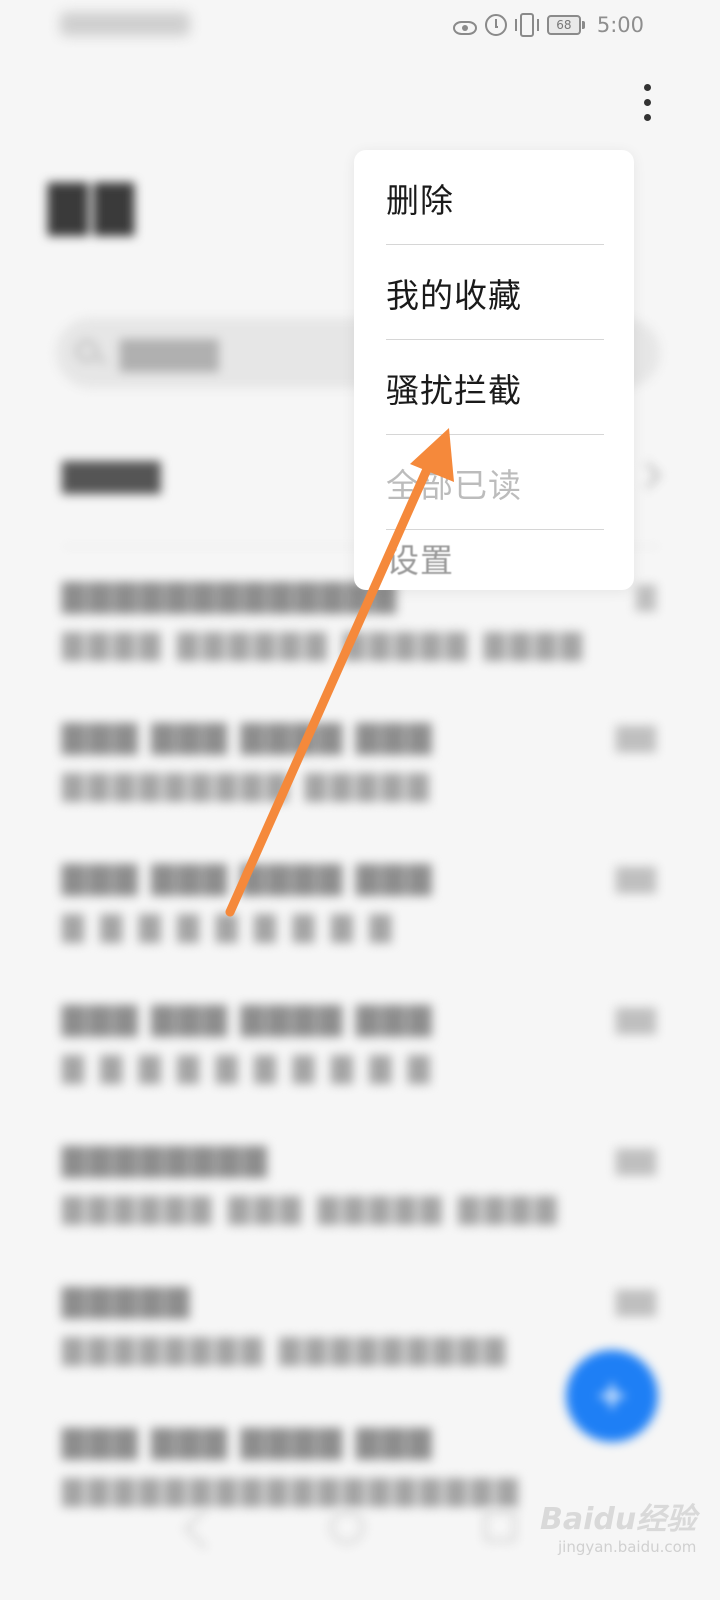 The image size is (720, 1600). What do you see at coordinates (347, 1527) in the screenshot?
I see `home-icon` at bounding box center [347, 1527].